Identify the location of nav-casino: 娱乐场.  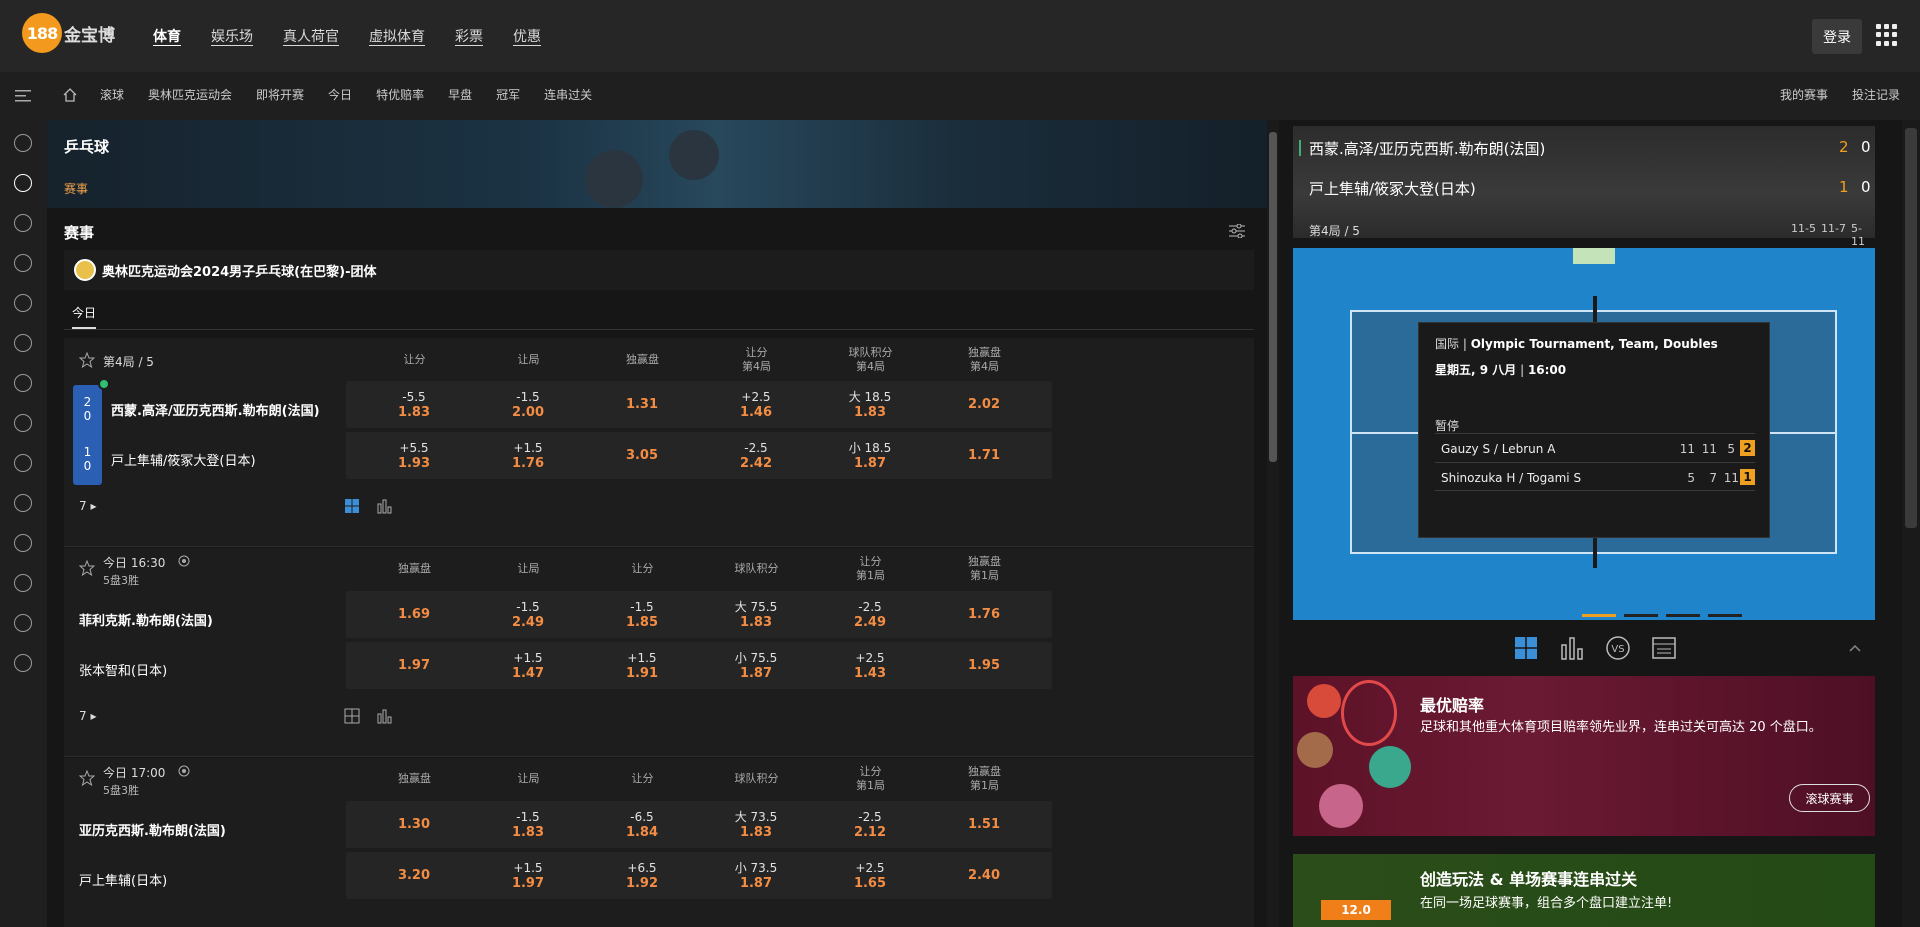
(232, 36).